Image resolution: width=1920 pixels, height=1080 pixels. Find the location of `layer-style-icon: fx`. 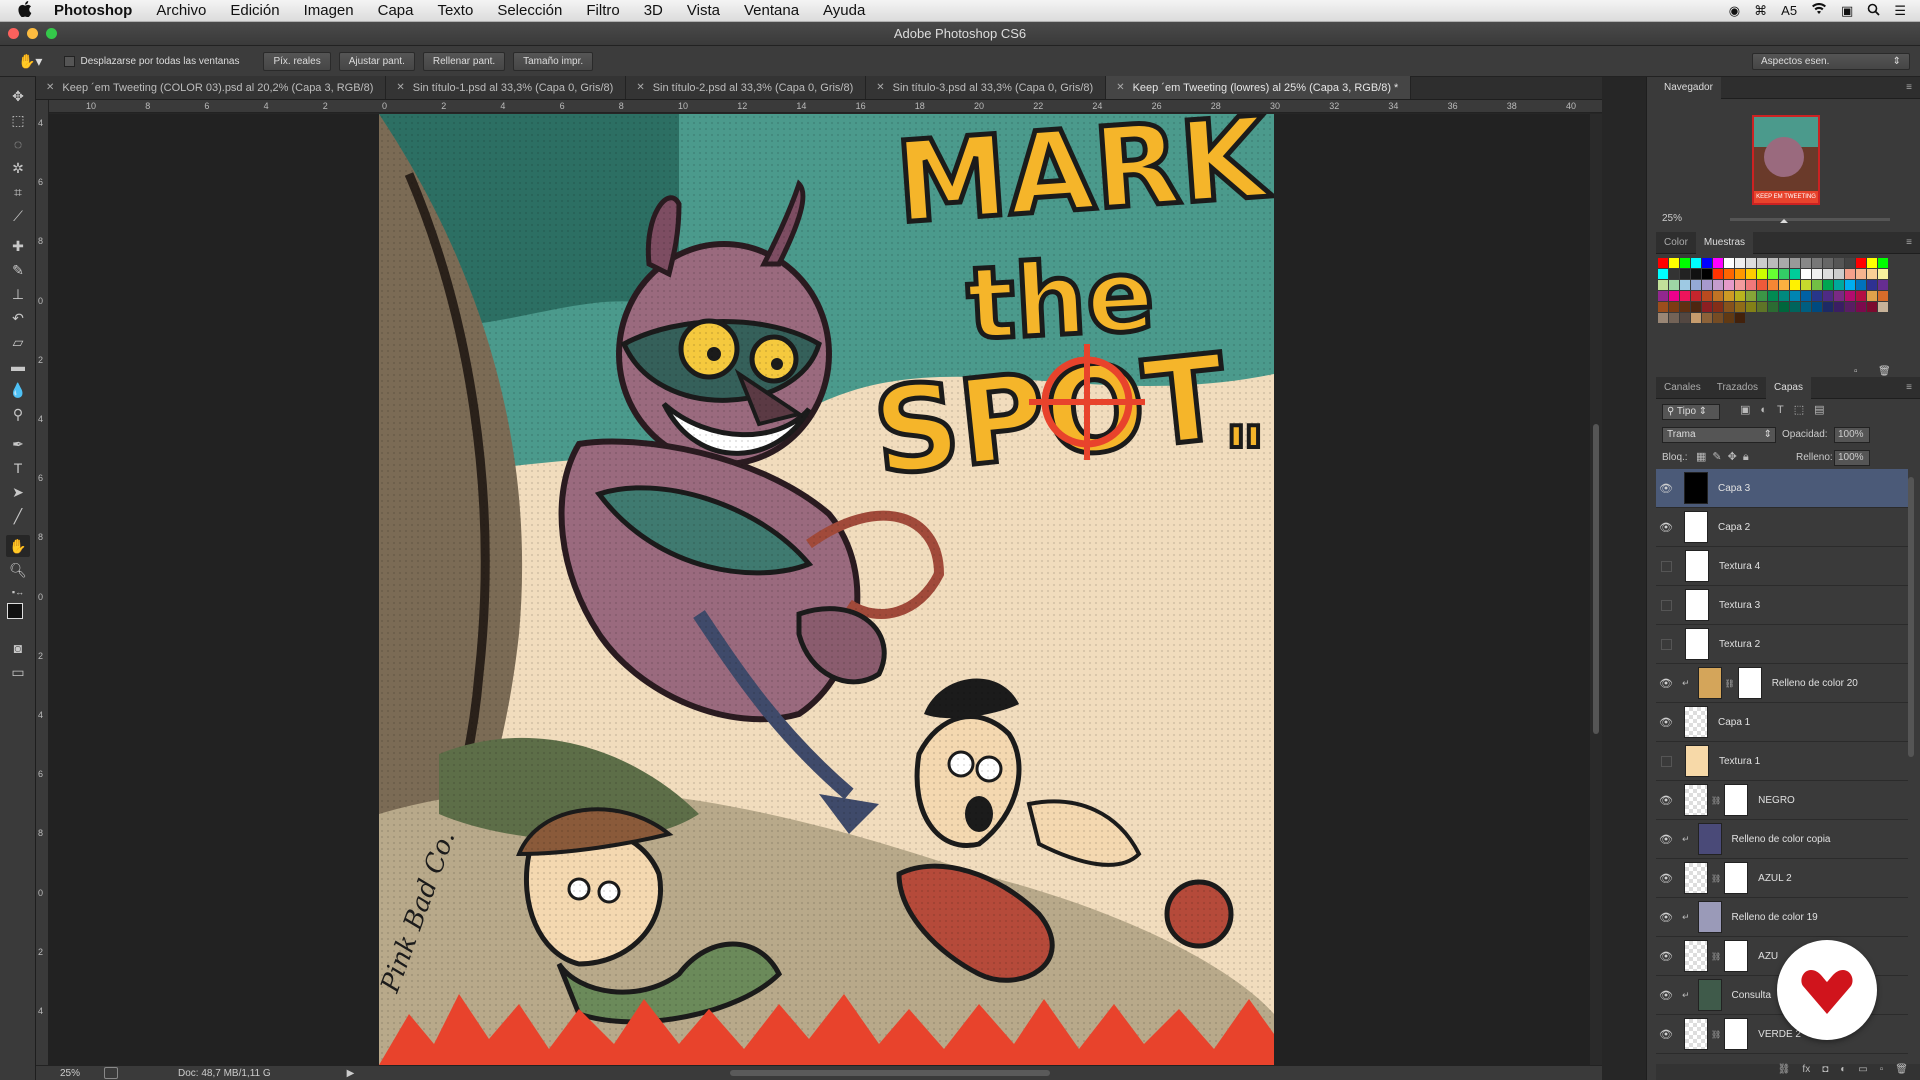

layer-style-icon: fx is located at coordinates (1806, 1072).